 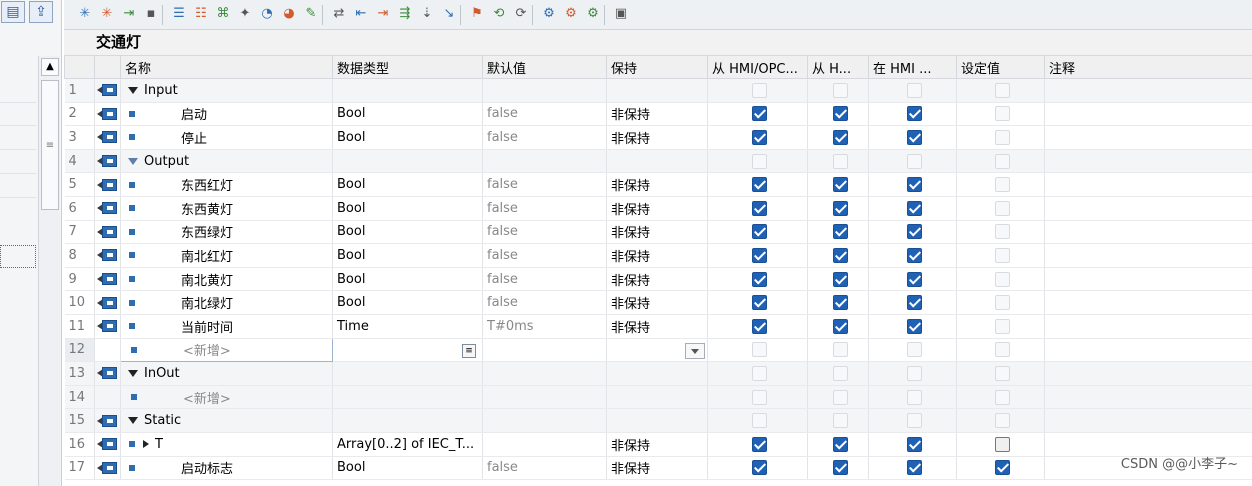 What do you see at coordinates (361, 14) in the screenshot?
I see `db-icon: ⇤` at bounding box center [361, 14].